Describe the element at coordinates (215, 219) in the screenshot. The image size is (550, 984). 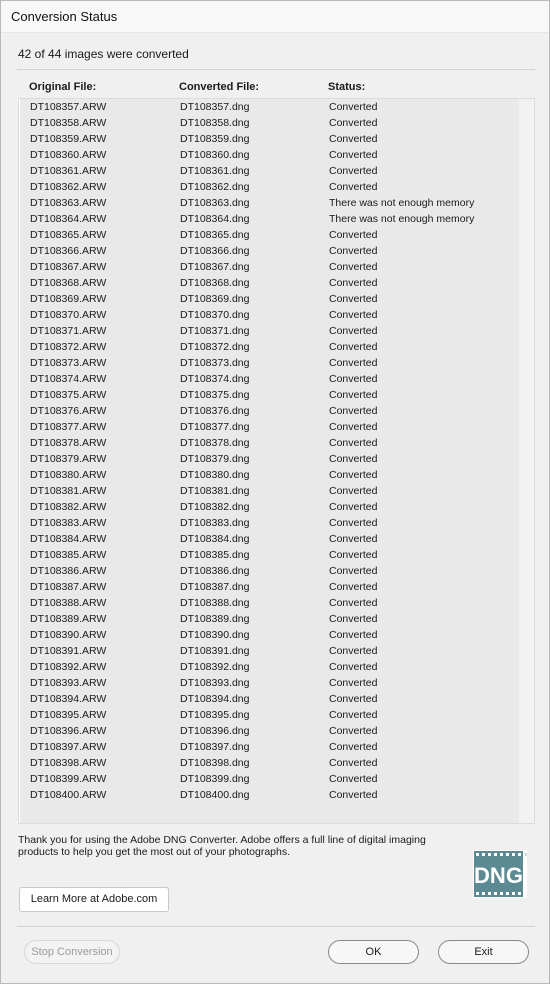
I see `converted-file-cell: DT108364.dng` at that location.